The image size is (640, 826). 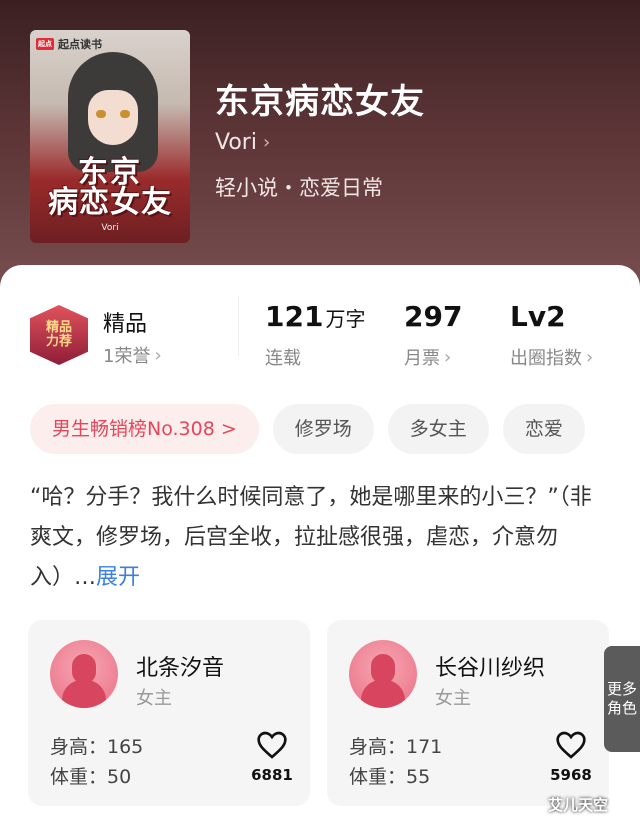 What do you see at coordinates (45, 44) in the screenshot?
I see `cover-brand-badge: 起点` at bounding box center [45, 44].